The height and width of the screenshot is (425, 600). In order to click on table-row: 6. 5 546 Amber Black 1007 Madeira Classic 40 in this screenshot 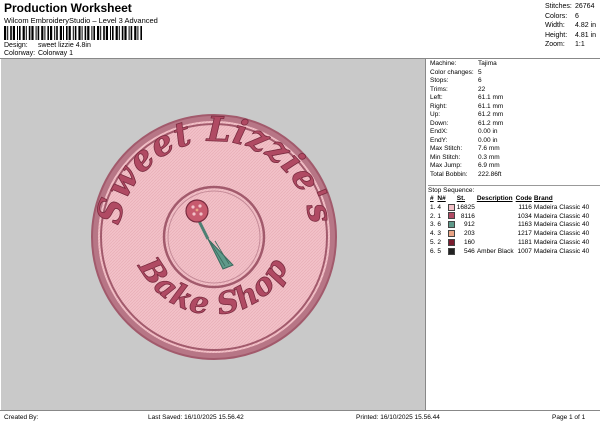, I will do `click(510, 252)`.